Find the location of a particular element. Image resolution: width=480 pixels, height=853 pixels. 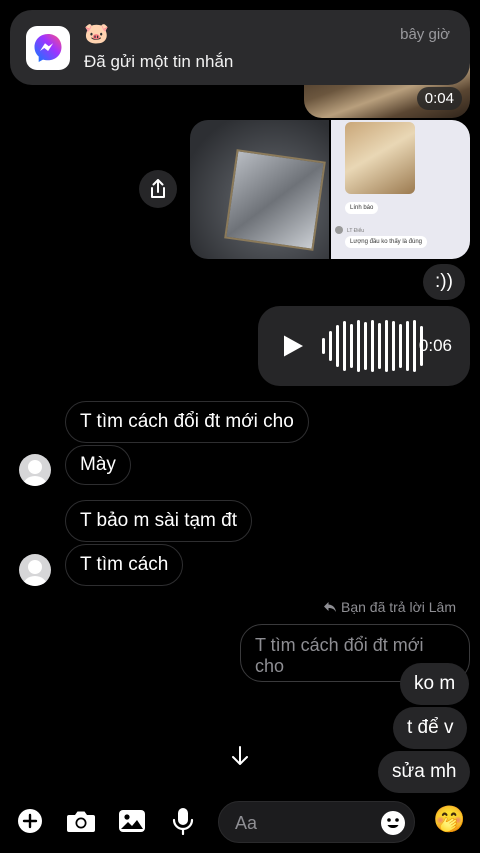

incoming-message: T bảo m sài tạm đt is located at coordinates (158, 521).